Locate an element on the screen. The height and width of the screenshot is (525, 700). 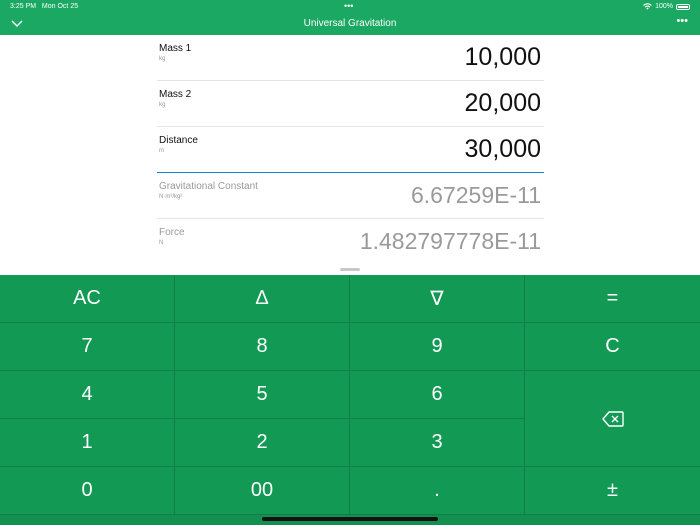
key-decimal: . is located at coordinates (437, 491).